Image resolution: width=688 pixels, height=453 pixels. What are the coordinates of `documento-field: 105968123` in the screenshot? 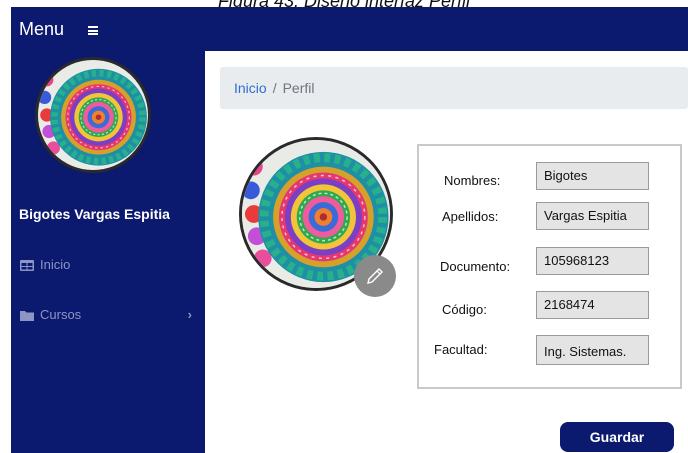 It's located at (592, 261).